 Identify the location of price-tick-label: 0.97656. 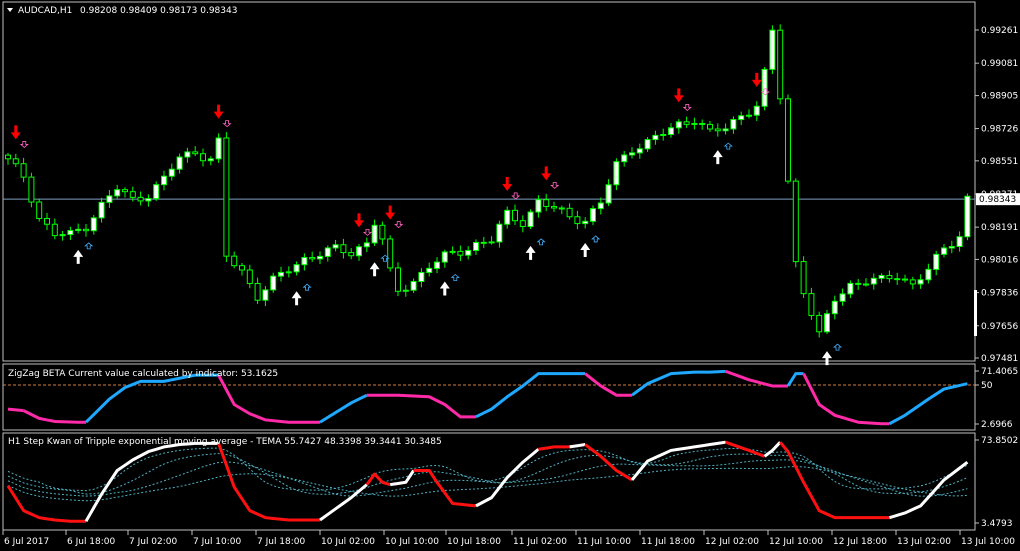
(999, 327).